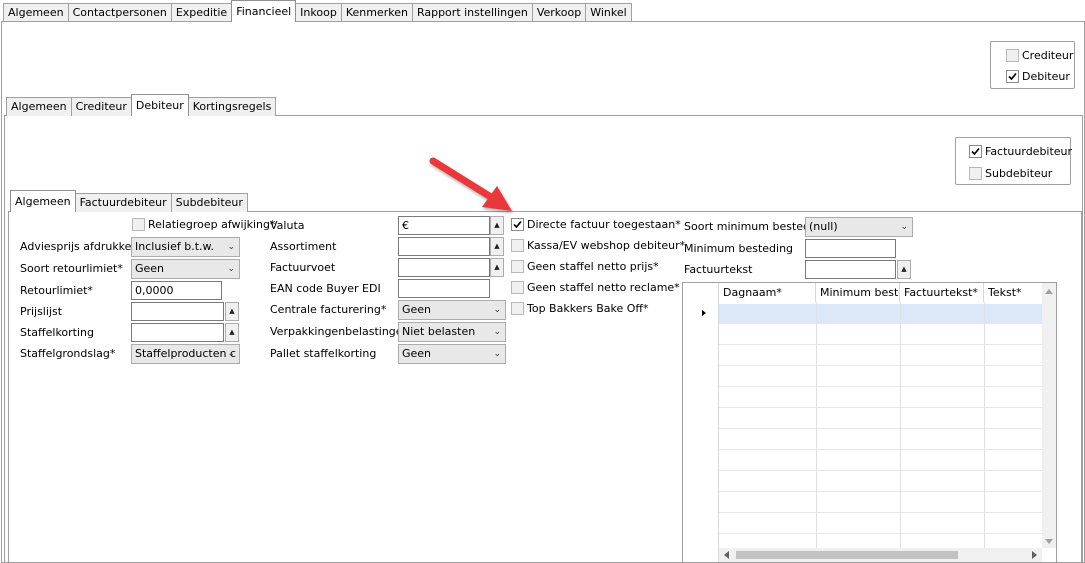 This screenshot has height=563, width=1085. What do you see at coordinates (850, 248) in the screenshot?
I see `min-besteding-input` at bounding box center [850, 248].